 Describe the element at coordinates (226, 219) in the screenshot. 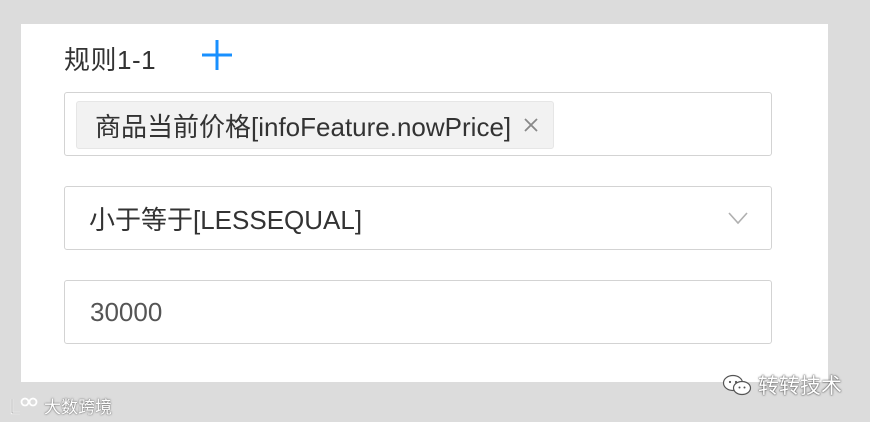

I see `operator-selected-value: 小于等于[LESSEQUAL]` at that location.